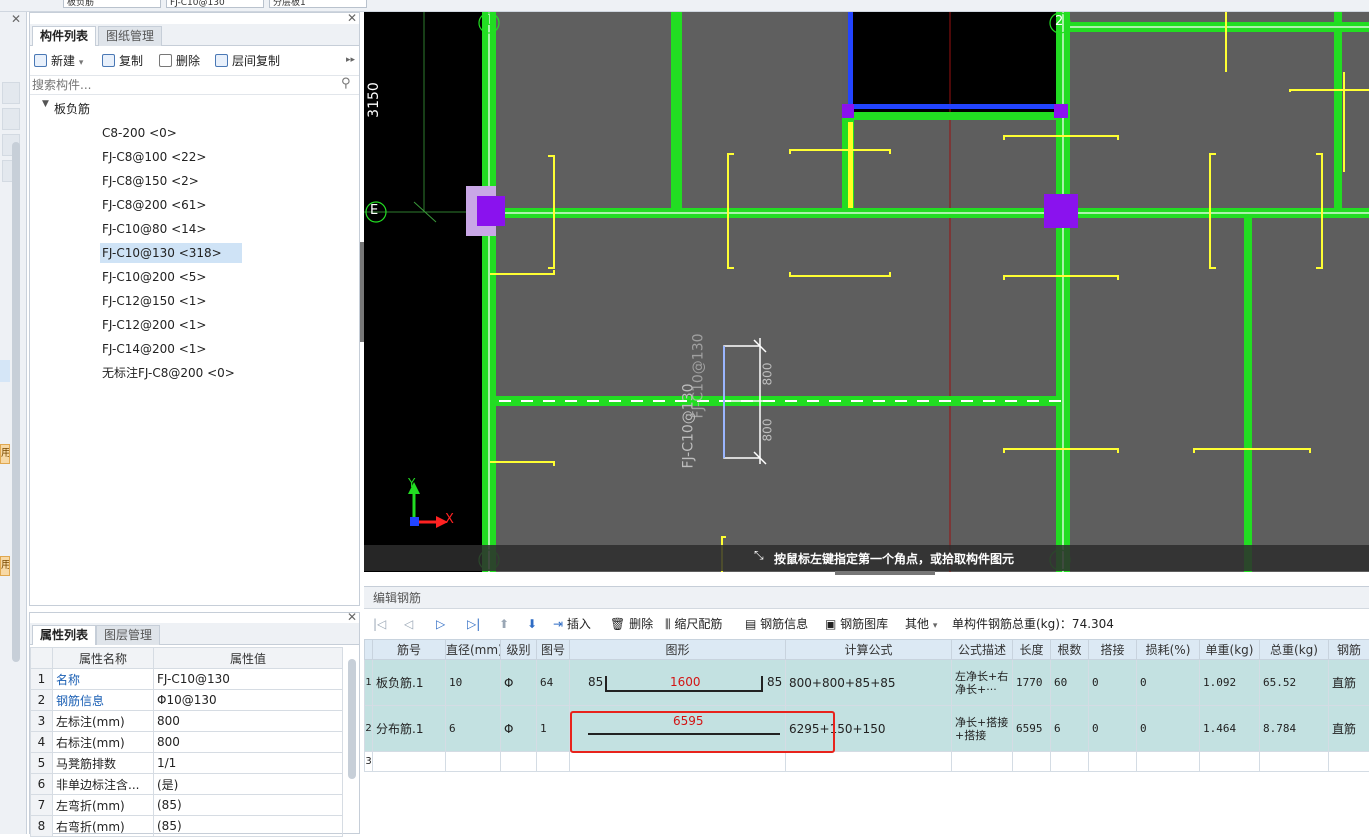 This screenshot has width=1369, height=837. I want to click on table-row: 3, so click(867, 762).